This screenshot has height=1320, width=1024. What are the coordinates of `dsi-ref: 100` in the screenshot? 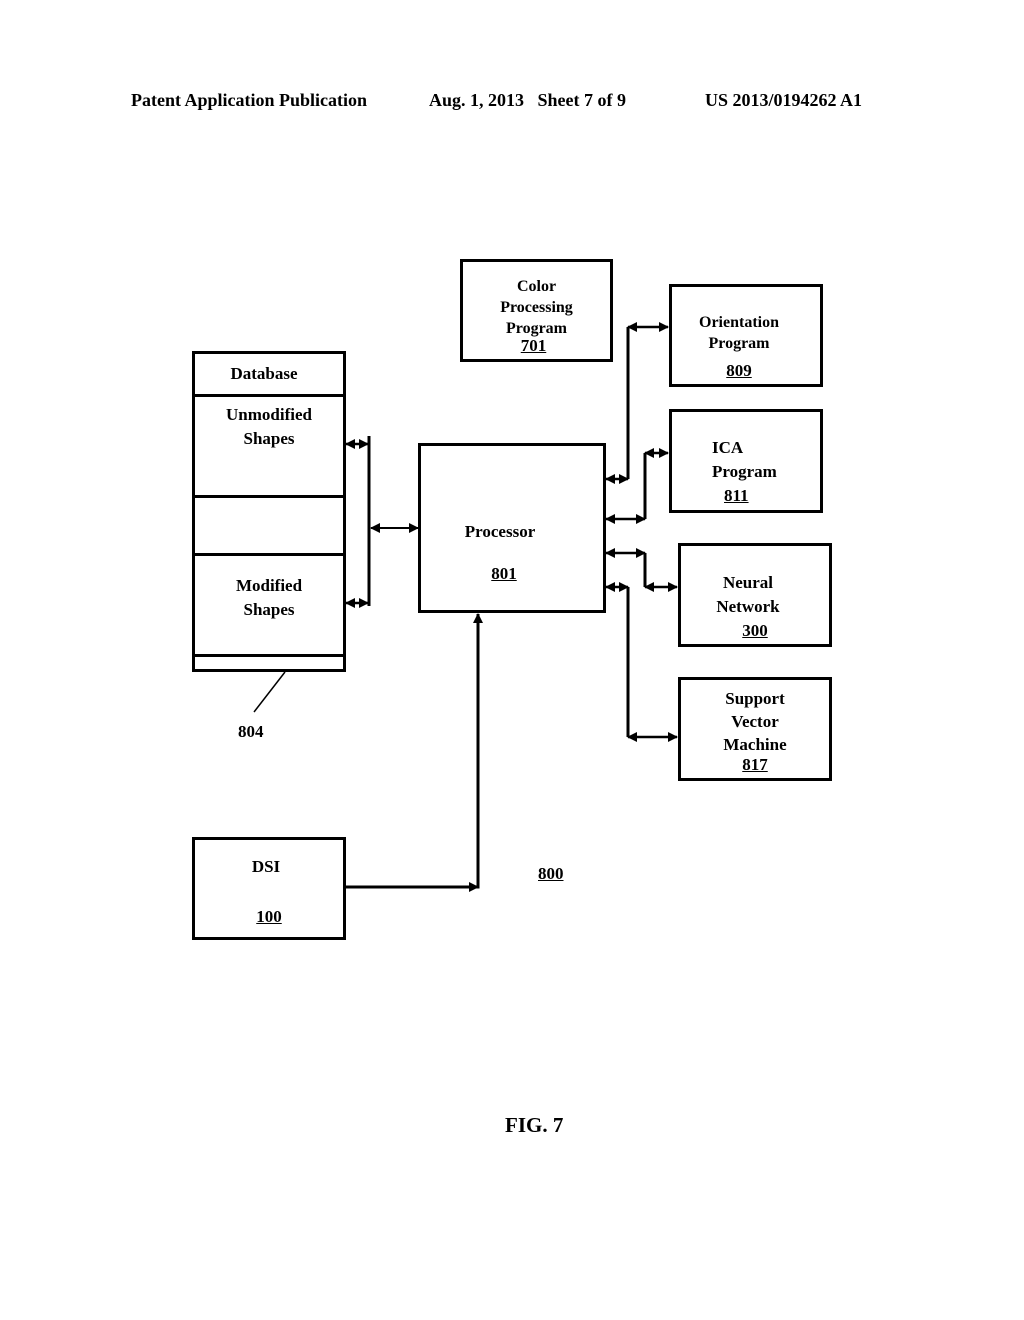 It's located at (269, 916).